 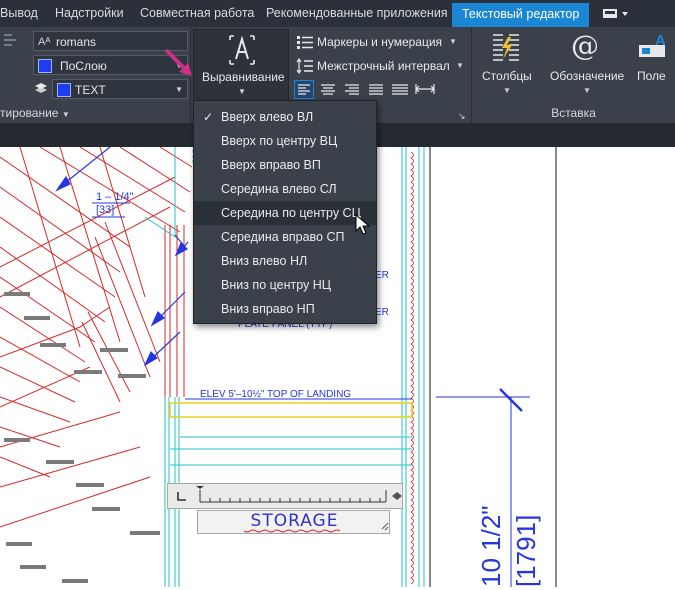 I want to click on small-annotations, so click(x=82, y=437).